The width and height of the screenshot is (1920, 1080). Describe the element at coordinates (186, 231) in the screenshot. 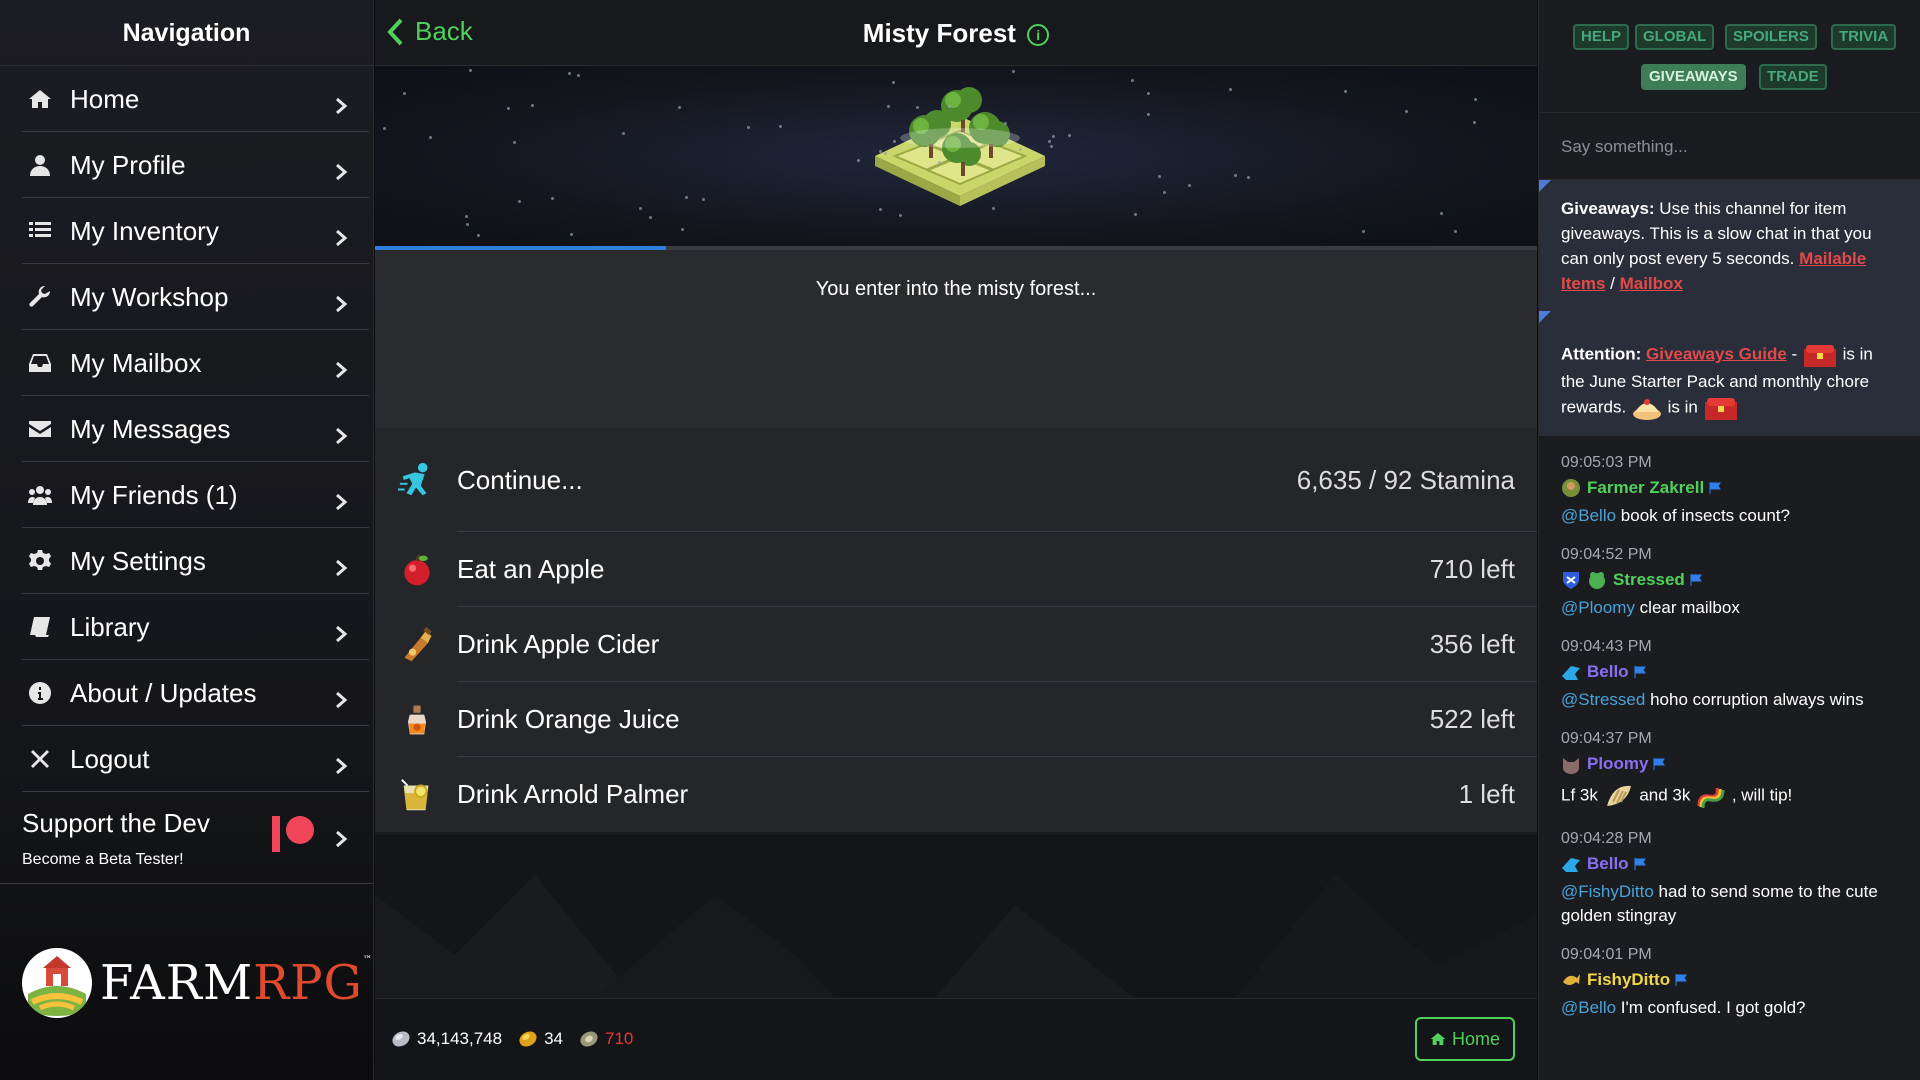

I see `nav-item-my-inventory: My Inventory` at that location.